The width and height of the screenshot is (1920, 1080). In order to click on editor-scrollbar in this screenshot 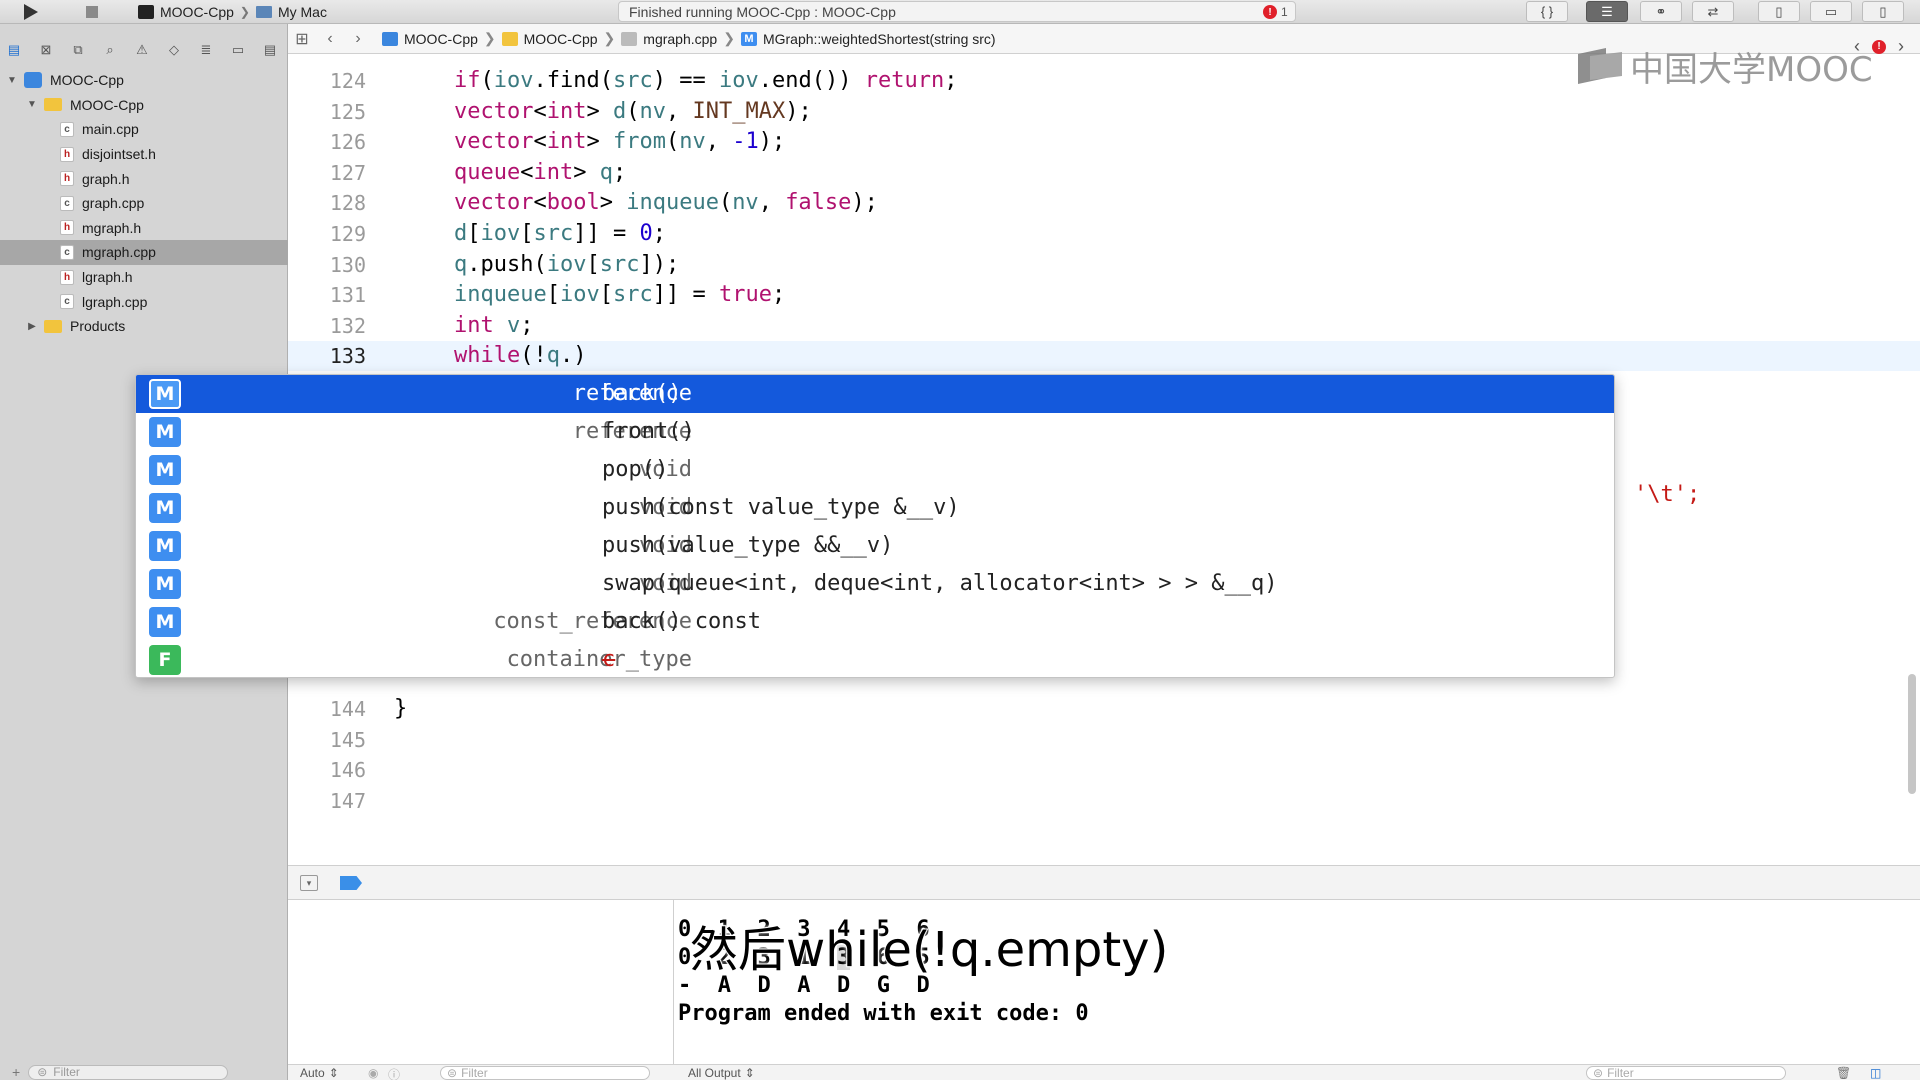, I will do `click(1912, 734)`.